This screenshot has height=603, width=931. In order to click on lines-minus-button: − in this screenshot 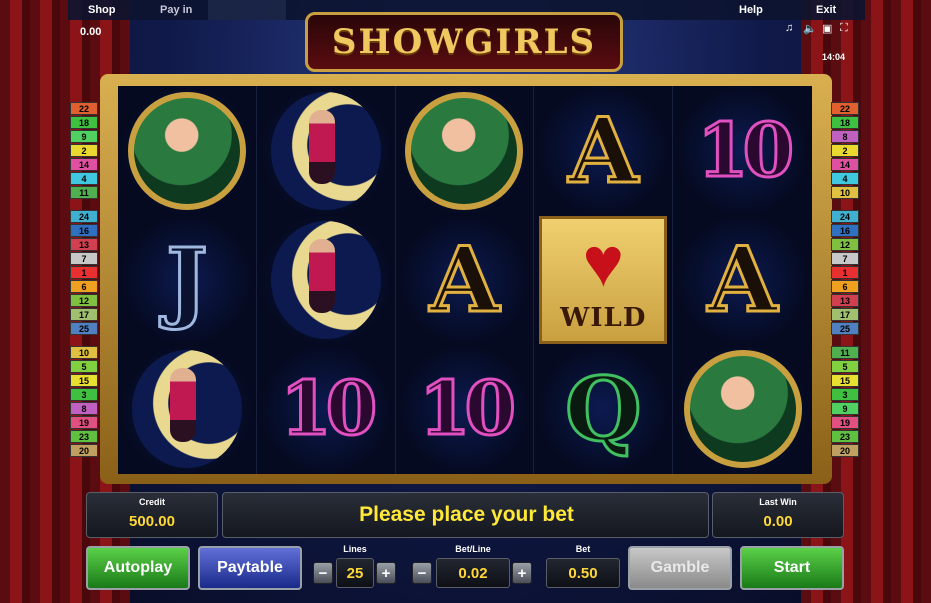, I will do `click(323, 573)`.